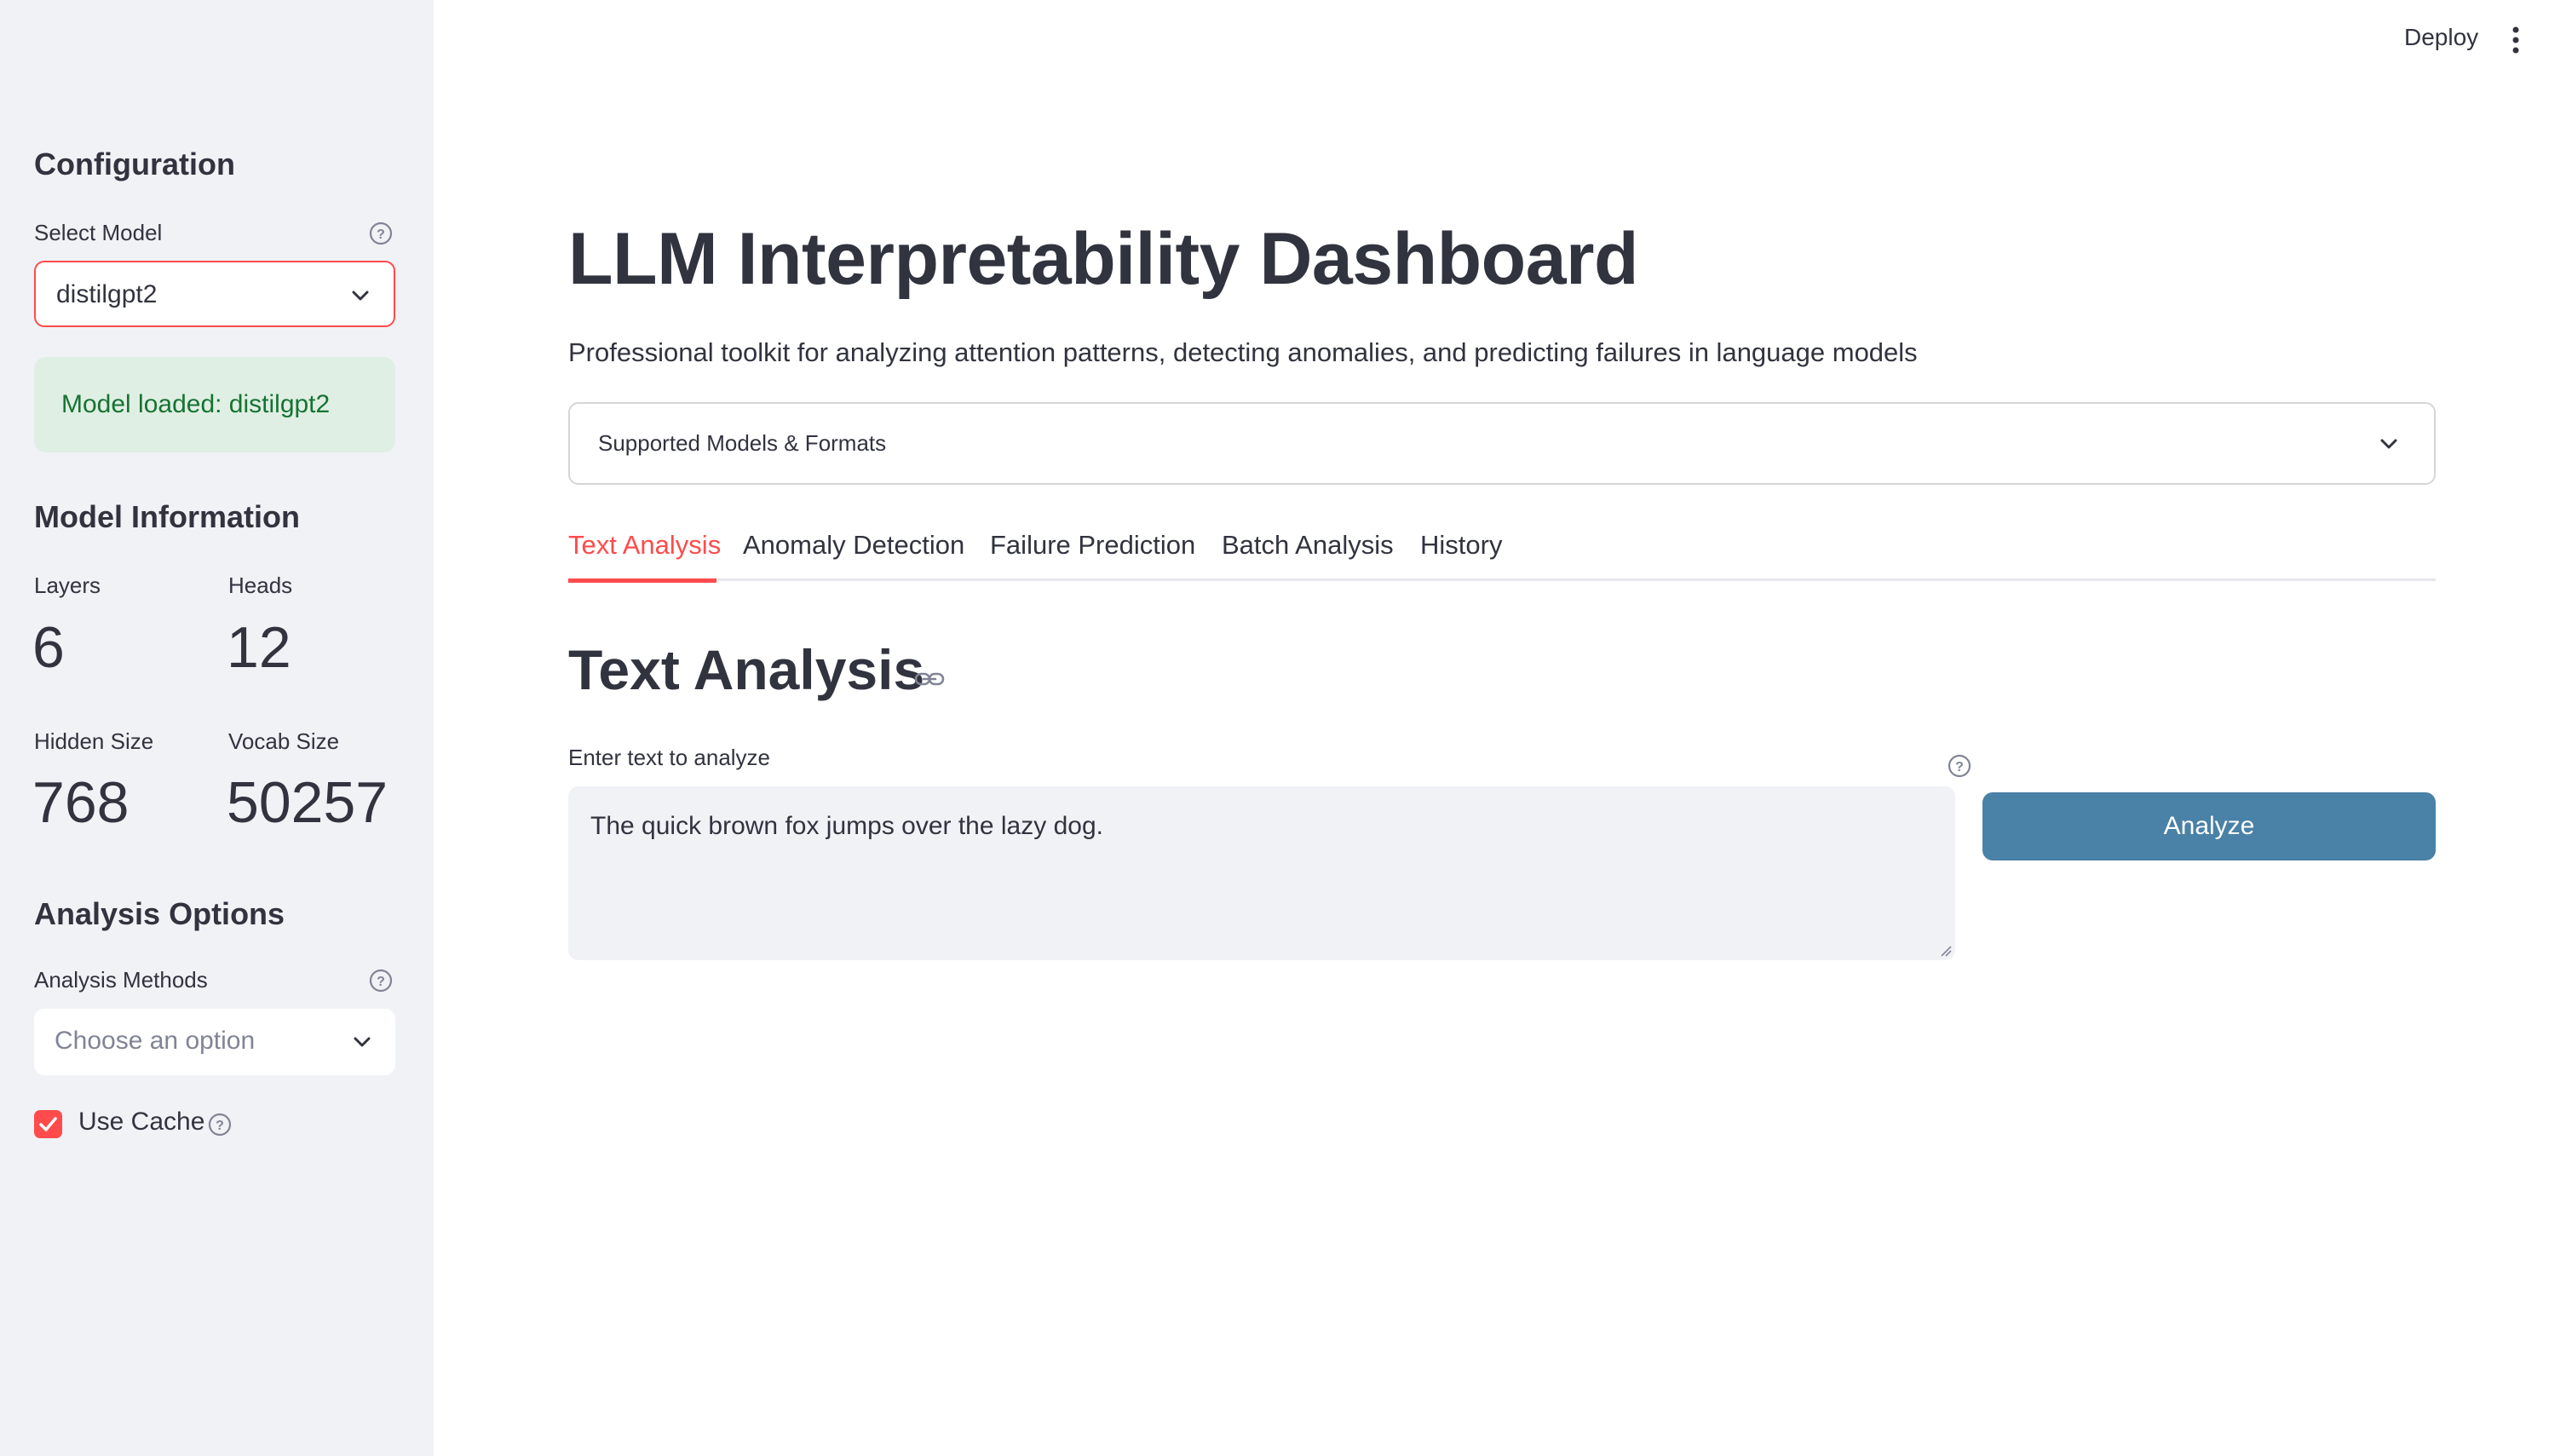 This screenshot has width=2572, height=1456. I want to click on select-model-label: Select Model, so click(98, 233).